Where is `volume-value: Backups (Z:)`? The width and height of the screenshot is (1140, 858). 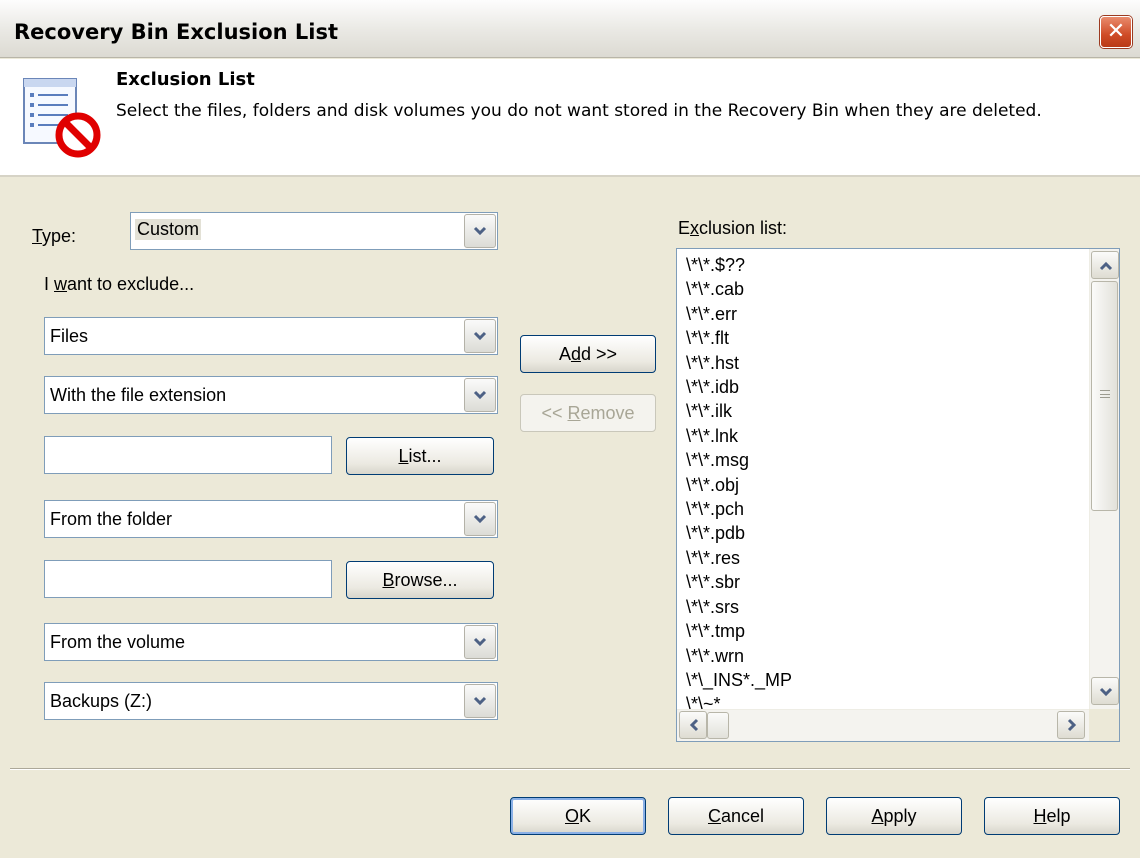
volume-value: Backups (Z:) is located at coordinates (101, 701).